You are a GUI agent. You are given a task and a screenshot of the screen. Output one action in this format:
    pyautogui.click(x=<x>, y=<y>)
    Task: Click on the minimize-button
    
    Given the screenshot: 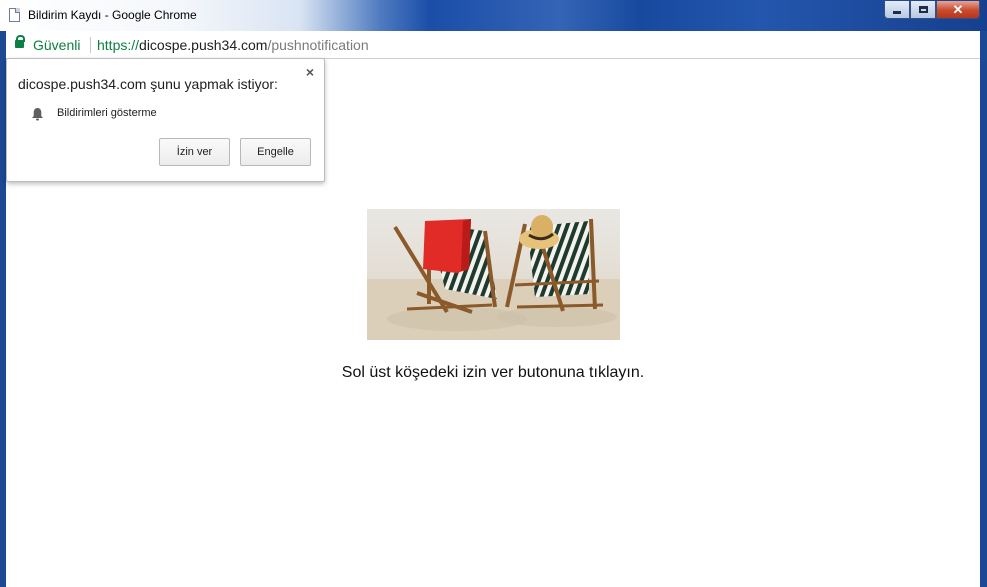 What is the action you would take?
    pyautogui.click(x=897, y=10)
    